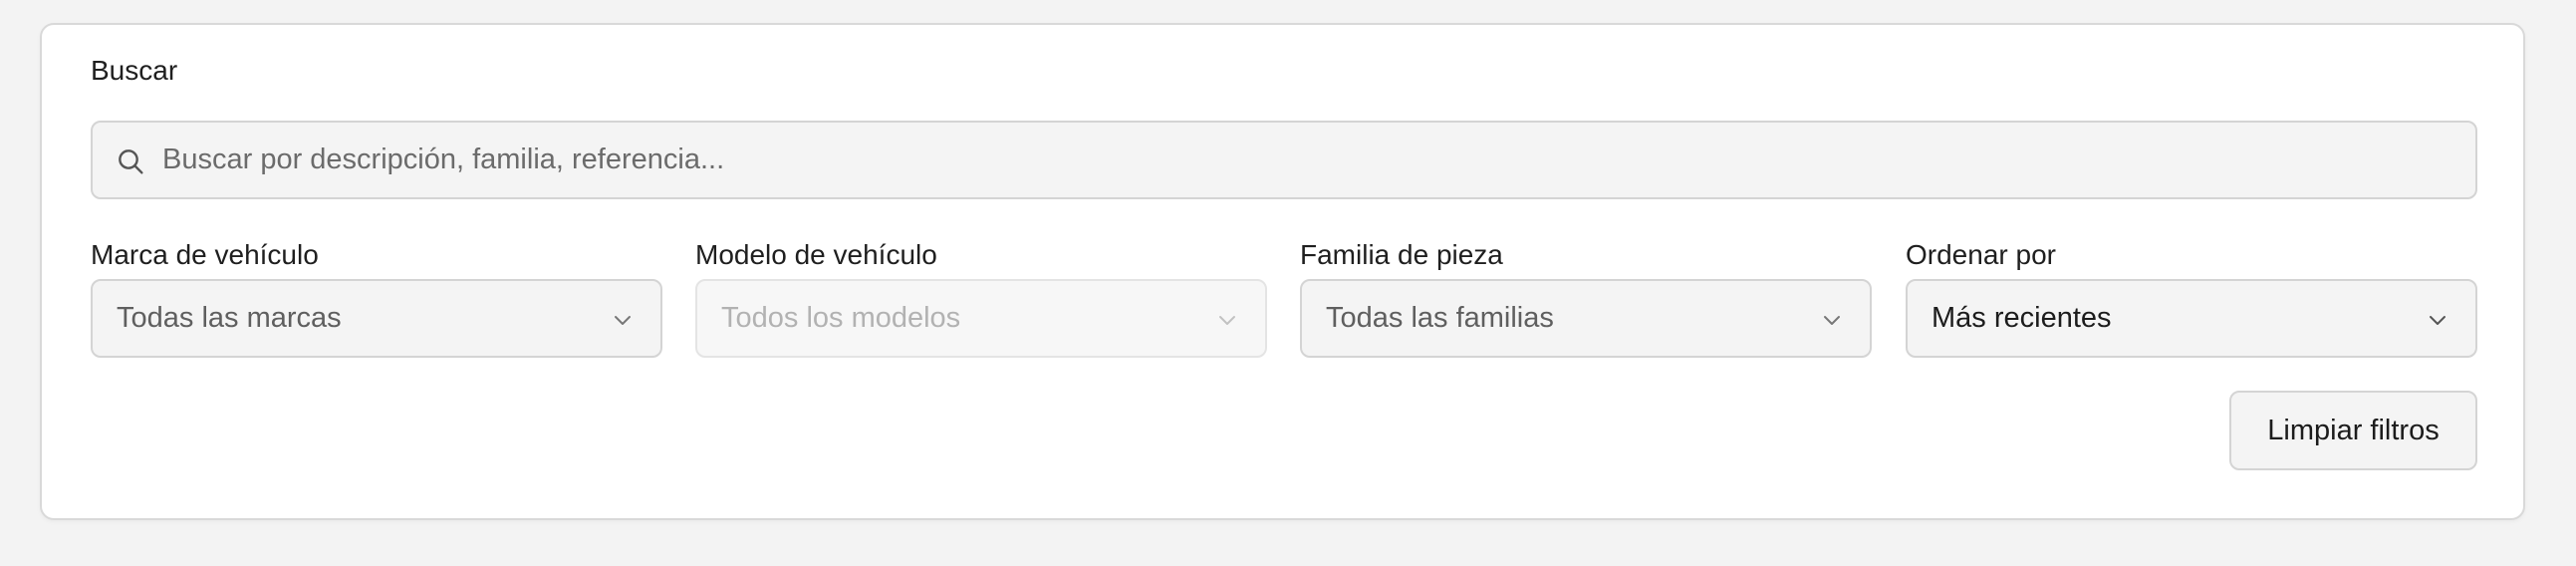 The height and width of the screenshot is (566, 2576). Describe the element at coordinates (1586, 318) in the screenshot. I see `family-select: Todas las familias` at that location.